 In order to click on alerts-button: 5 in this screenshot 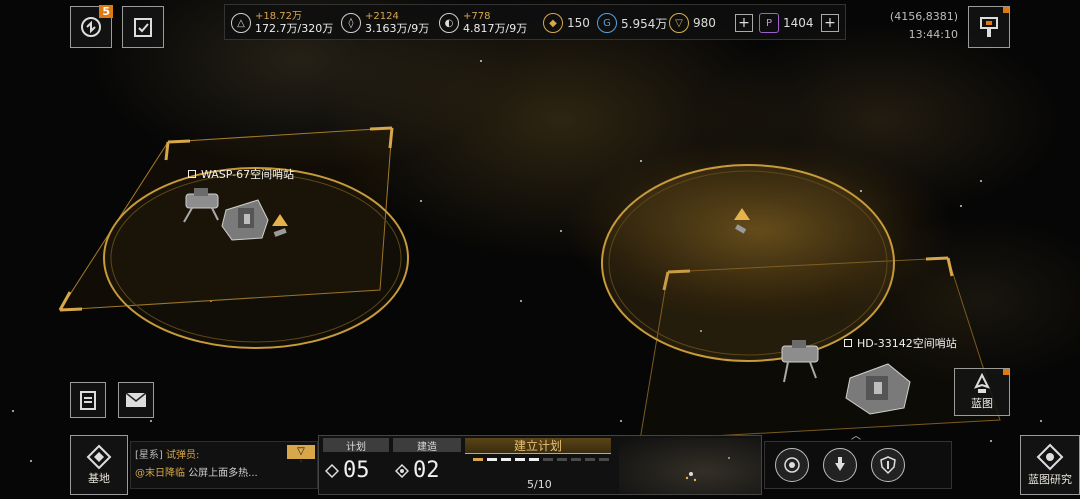, I will do `click(91, 26)`.